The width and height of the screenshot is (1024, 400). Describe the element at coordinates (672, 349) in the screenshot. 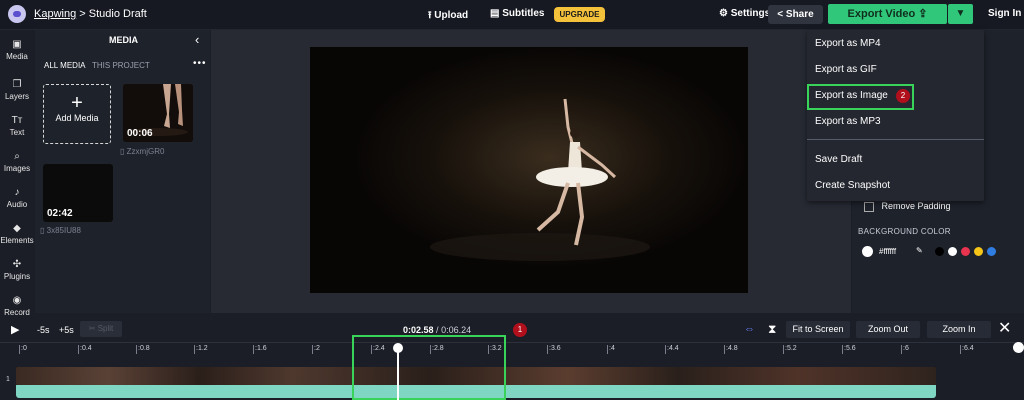

I see `tick-label: :4.4` at that location.